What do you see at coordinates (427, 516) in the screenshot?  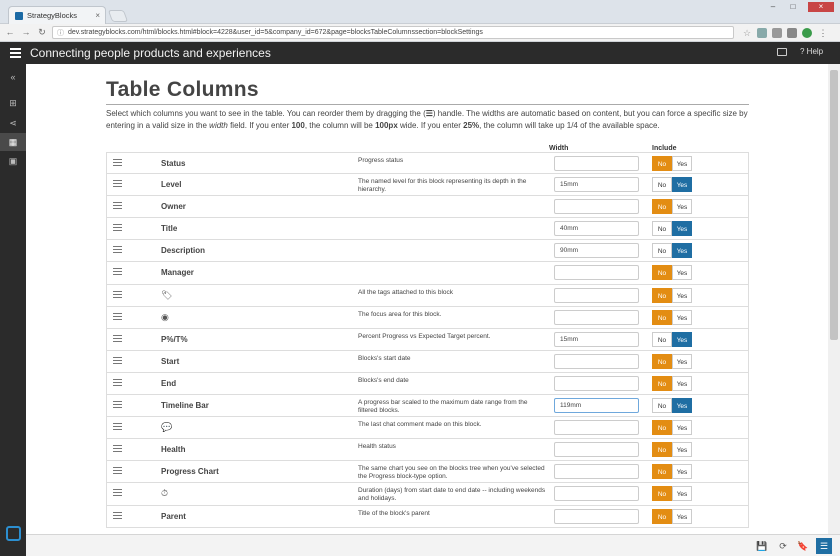 I see `table-row: Parent Title of the block's parent No Yes` at bounding box center [427, 516].